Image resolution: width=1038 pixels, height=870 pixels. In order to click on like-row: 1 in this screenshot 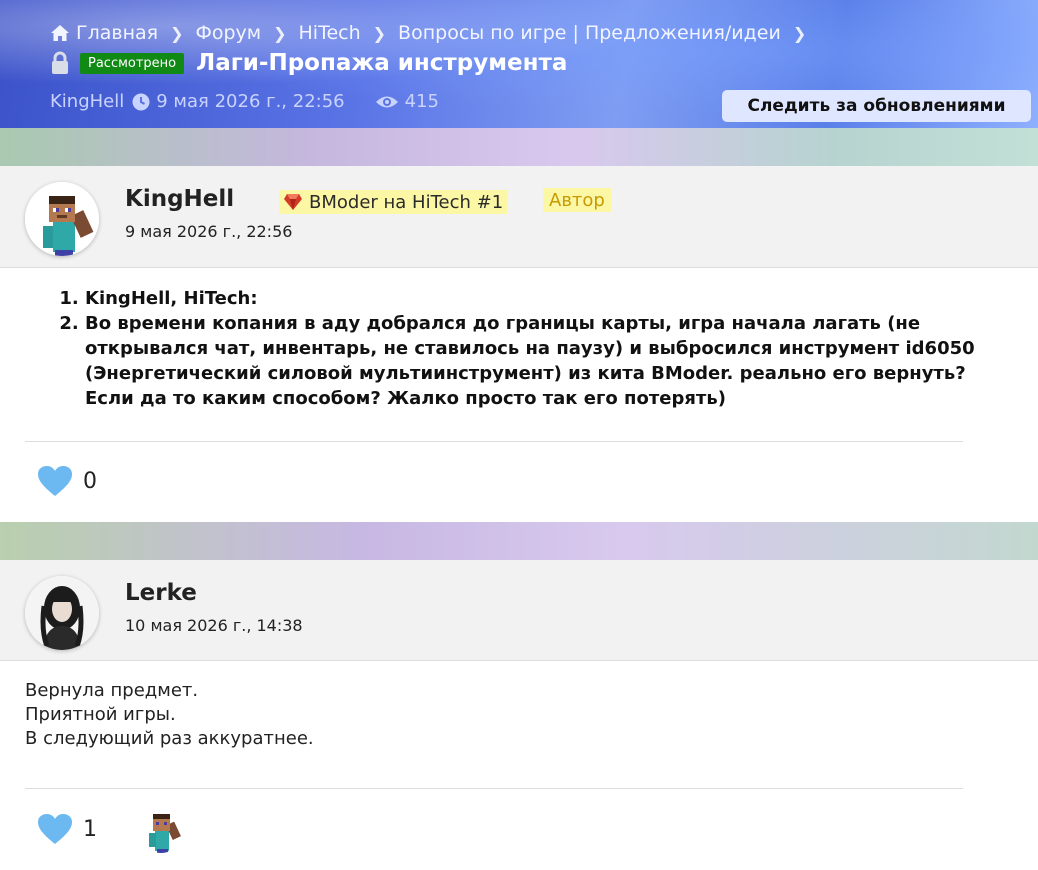, I will do `click(111, 829)`.